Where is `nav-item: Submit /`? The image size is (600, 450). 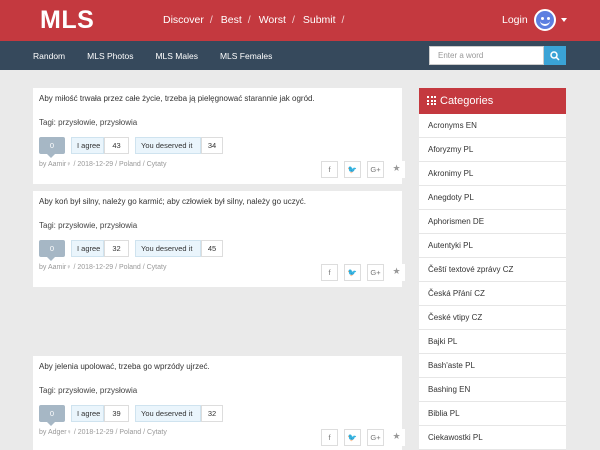 nav-item: Submit / is located at coordinates (328, 20).